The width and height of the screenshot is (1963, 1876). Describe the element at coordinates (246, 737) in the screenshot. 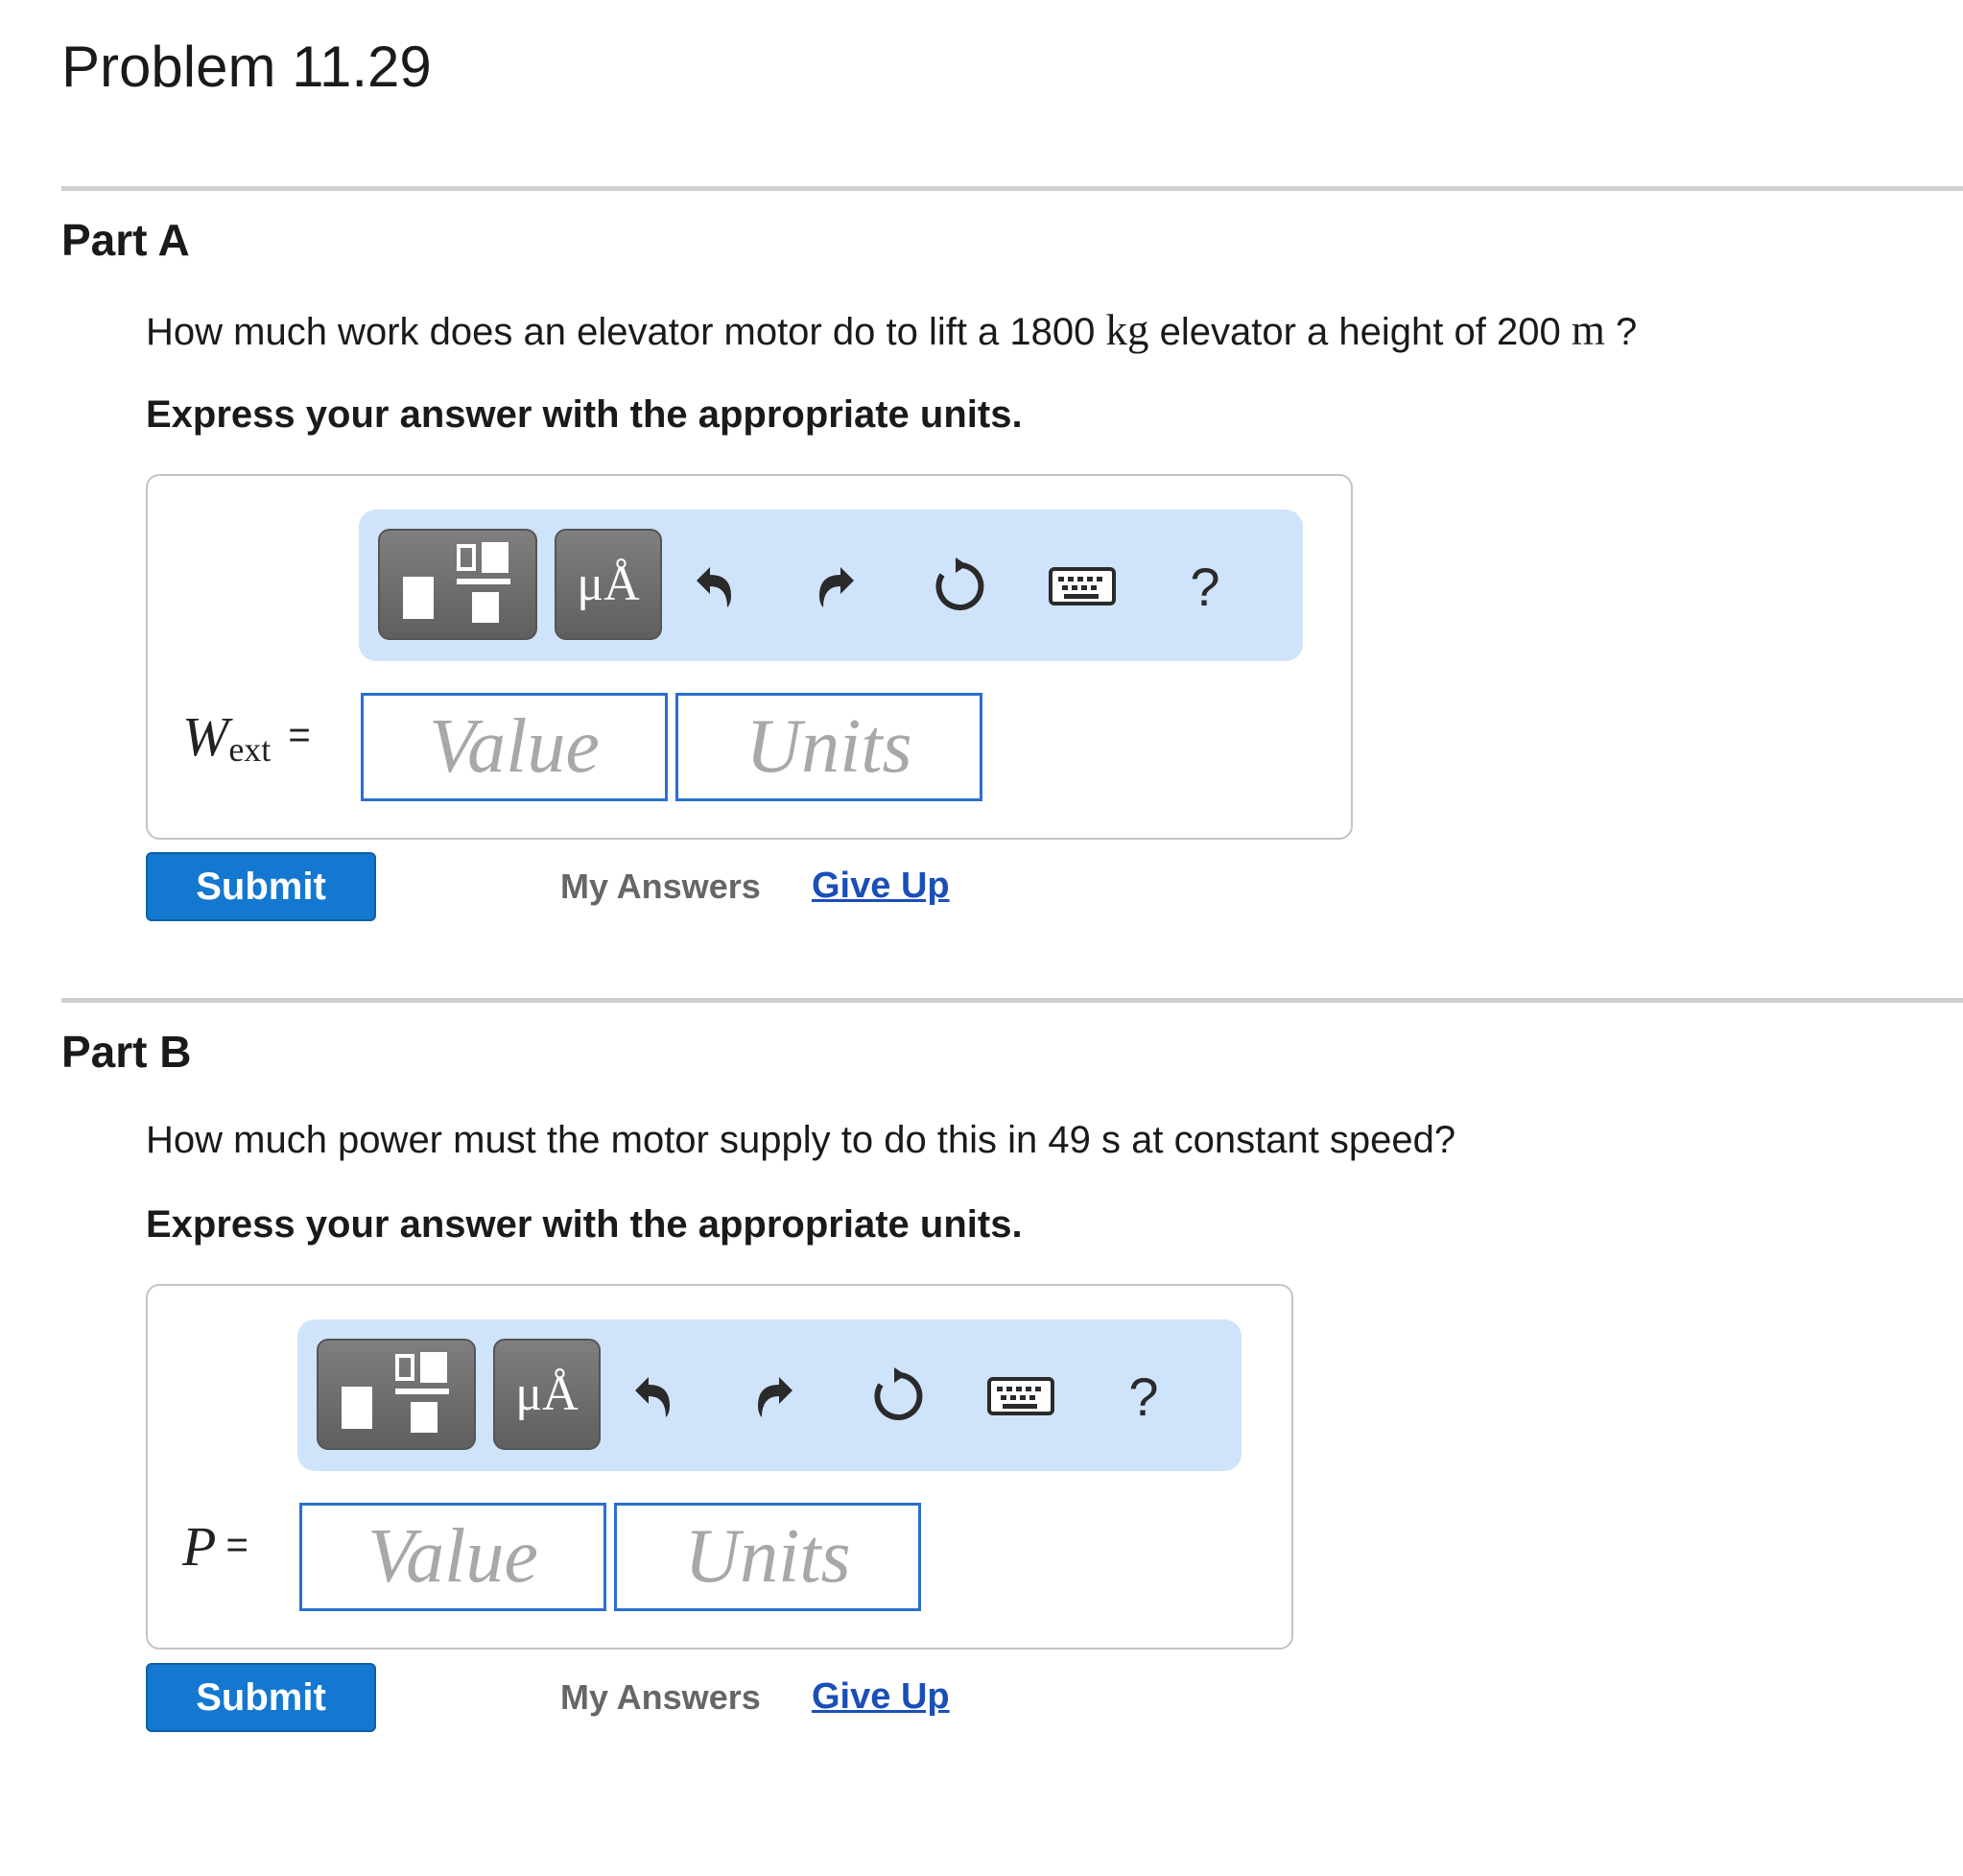

I see `variable-label: Wext =` at that location.